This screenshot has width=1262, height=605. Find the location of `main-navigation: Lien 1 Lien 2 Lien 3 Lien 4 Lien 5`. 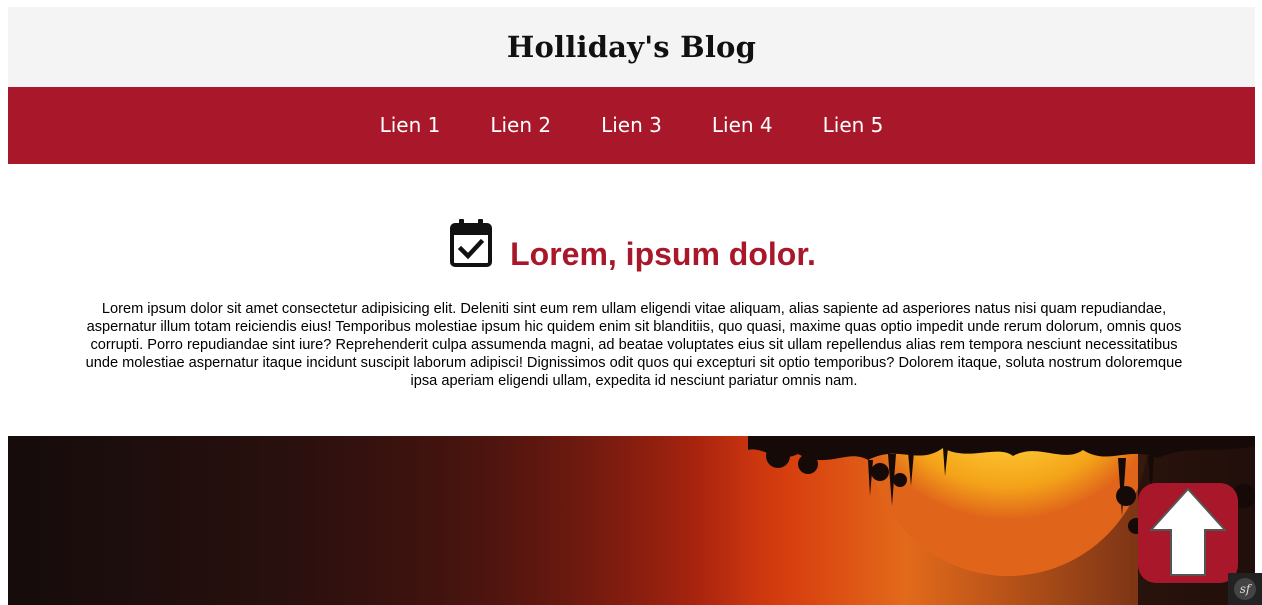

main-navigation: Lien 1 Lien 2 Lien 3 Lien 4 Lien 5 is located at coordinates (631, 125).